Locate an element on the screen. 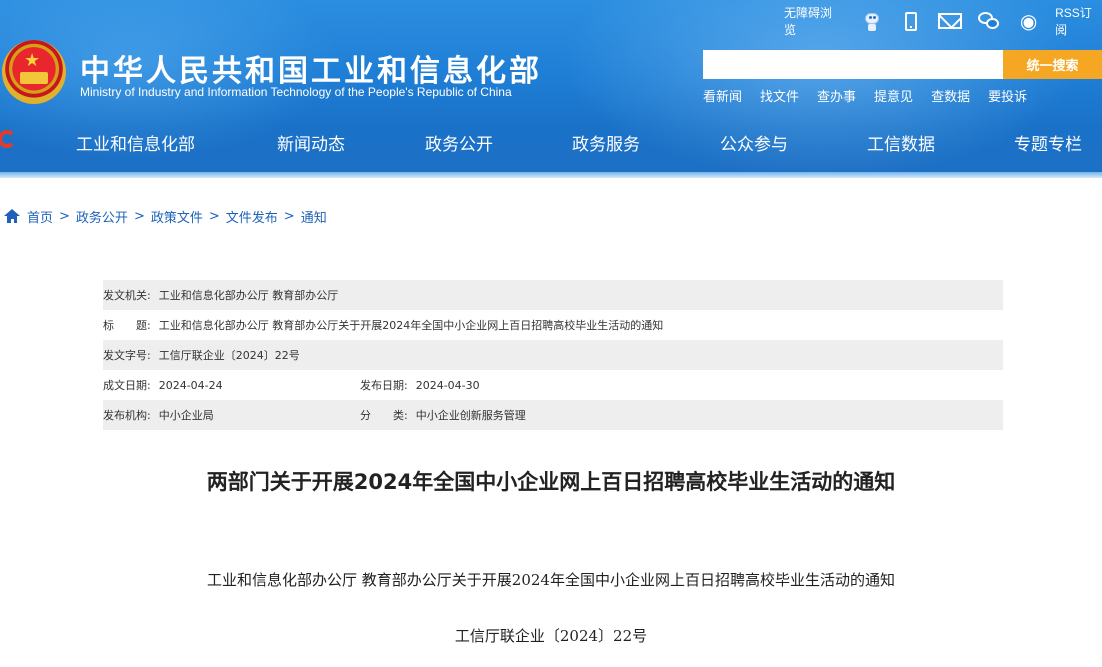  mail-icon is located at coordinates (950, 21).